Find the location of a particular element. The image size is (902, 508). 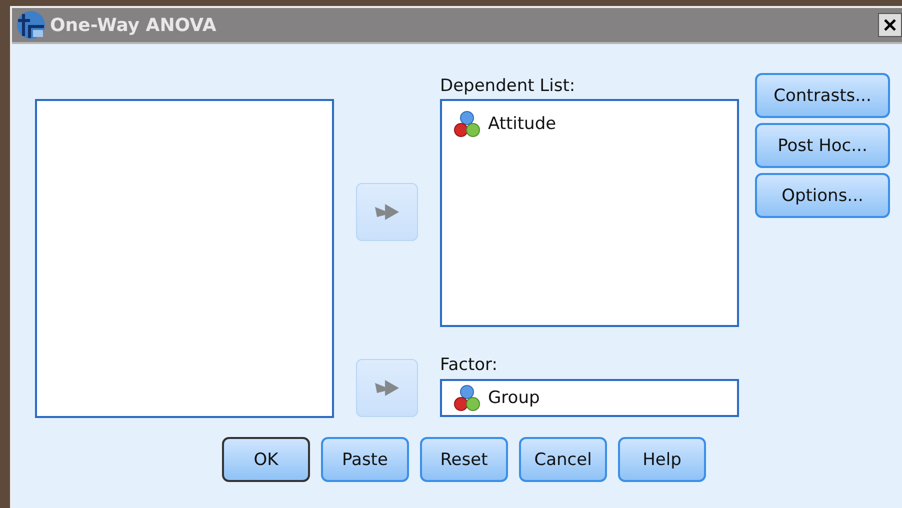

dialog-button: Help is located at coordinates (662, 459).